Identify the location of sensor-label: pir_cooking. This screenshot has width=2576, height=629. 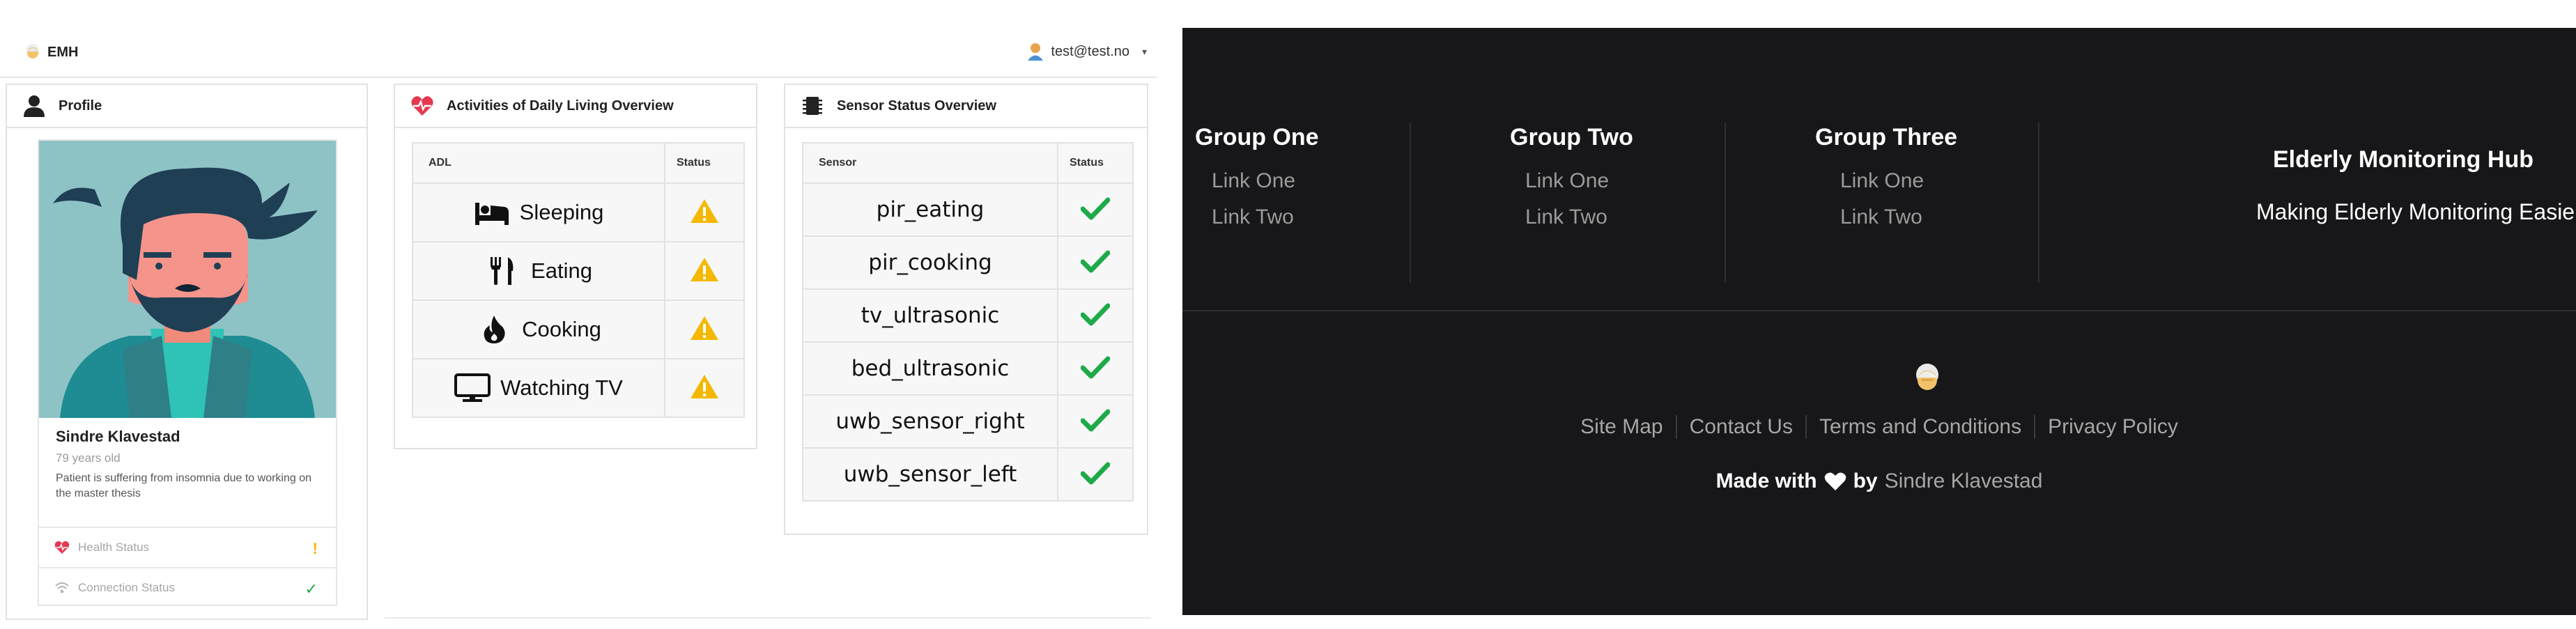
(930, 263).